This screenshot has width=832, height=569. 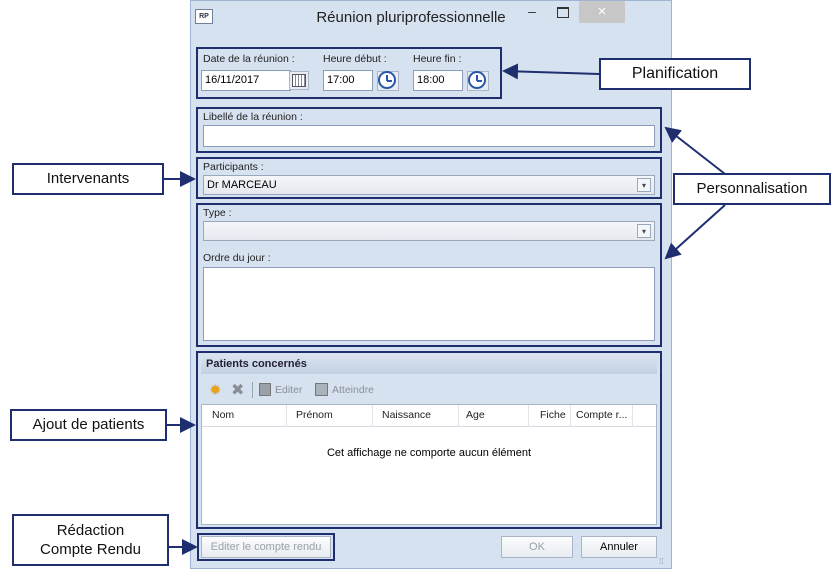 What do you see at coordinates (695, 232) in the screenshot?
I see `arrow-personnalisation-bottom` at bounding box center [695, 232].